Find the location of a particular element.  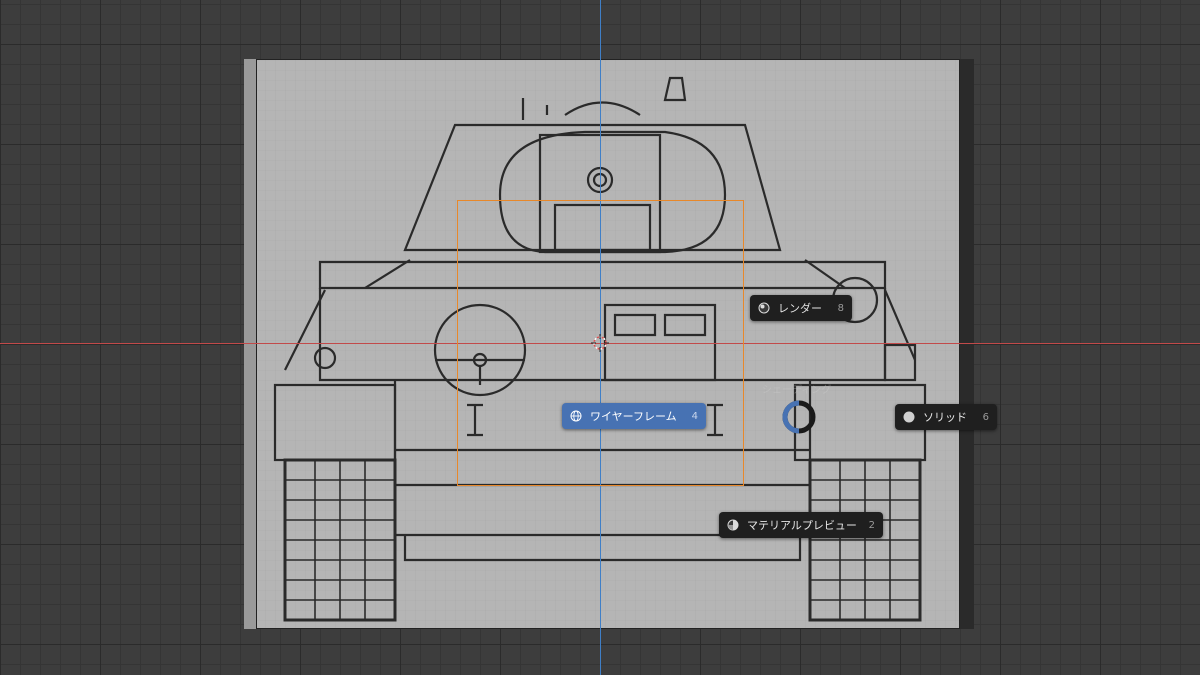

3d-cursor-icon is located at coordinates (600, 343).